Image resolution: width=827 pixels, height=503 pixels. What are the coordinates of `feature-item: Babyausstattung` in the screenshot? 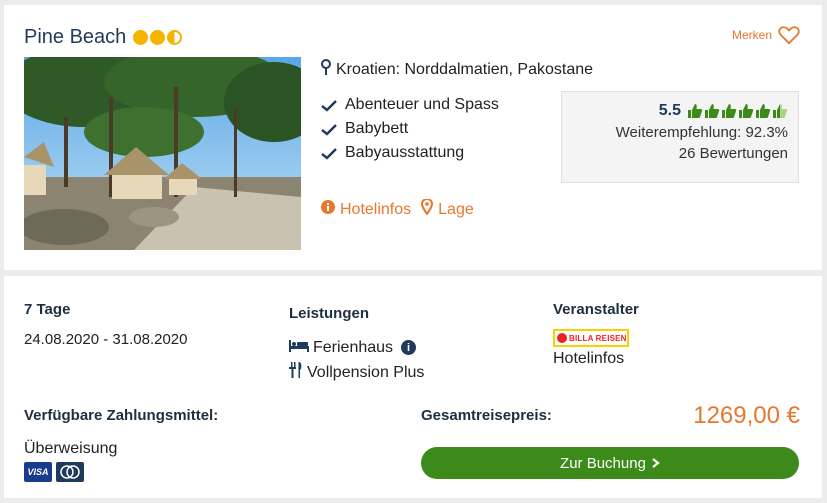 It's located at (410, 153).